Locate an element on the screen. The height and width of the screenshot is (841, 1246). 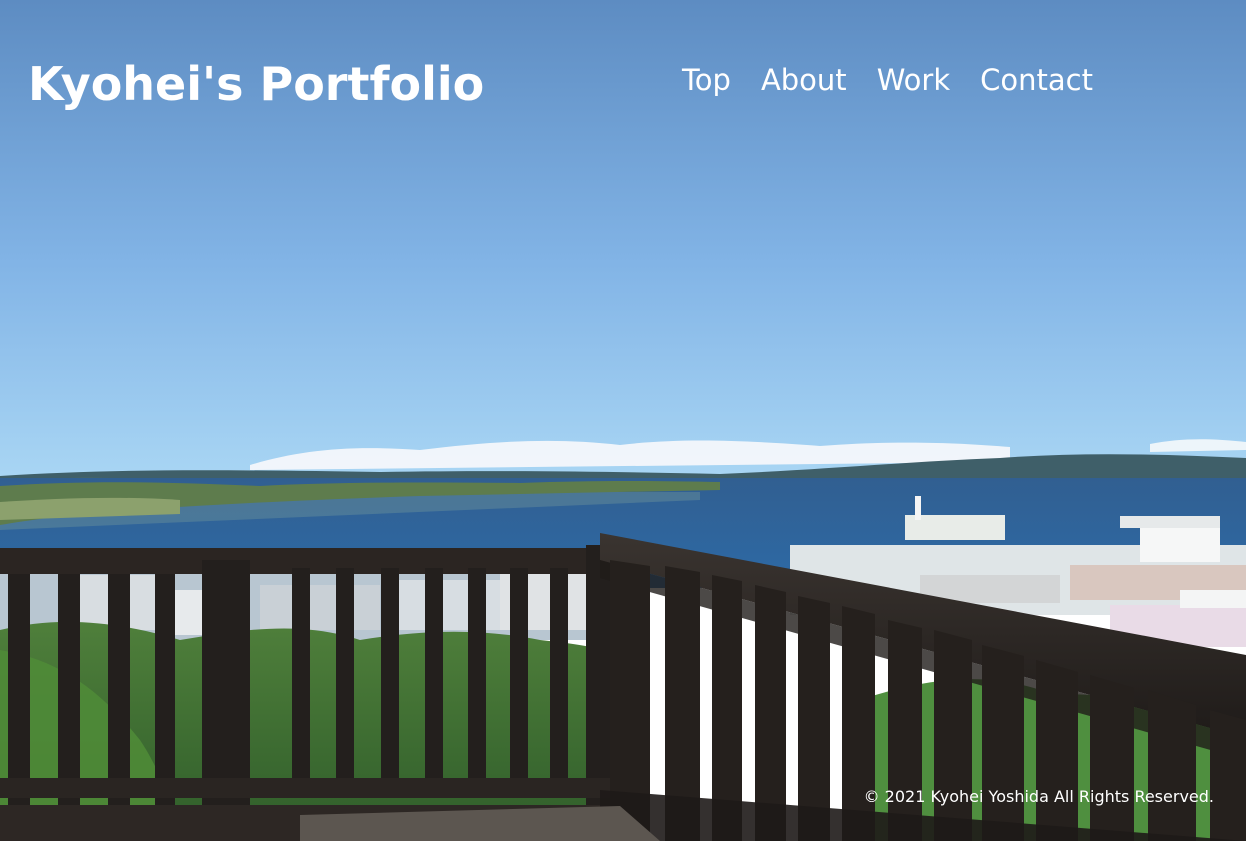
nav-link-contact: Contact is located at coordinates (1036, 80).